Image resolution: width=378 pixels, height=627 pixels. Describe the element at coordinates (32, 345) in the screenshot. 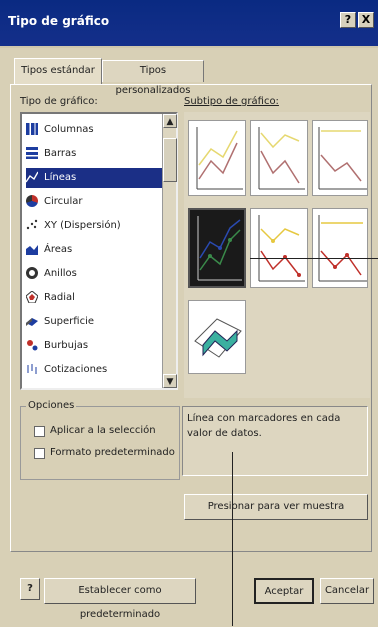

I see `bubble-chart-icon` at that location.